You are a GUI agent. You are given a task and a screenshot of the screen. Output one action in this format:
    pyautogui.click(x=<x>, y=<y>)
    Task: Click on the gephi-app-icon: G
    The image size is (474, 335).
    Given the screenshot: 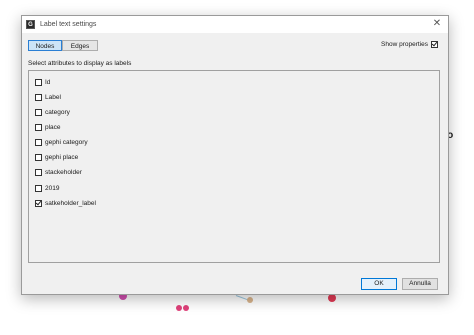 What is the action you would take?
    pyautogui.click(x=30, y=24)
    